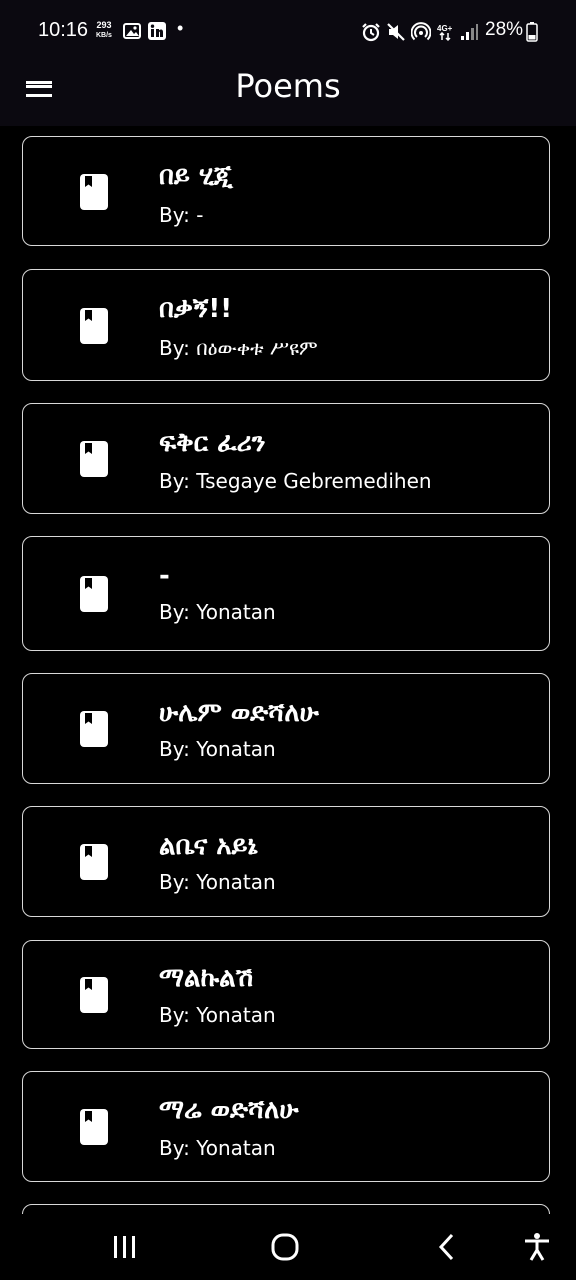 The image size is (576, 1280). I want to click on 4g-plus-icon: 4G+, so click(445, 33).